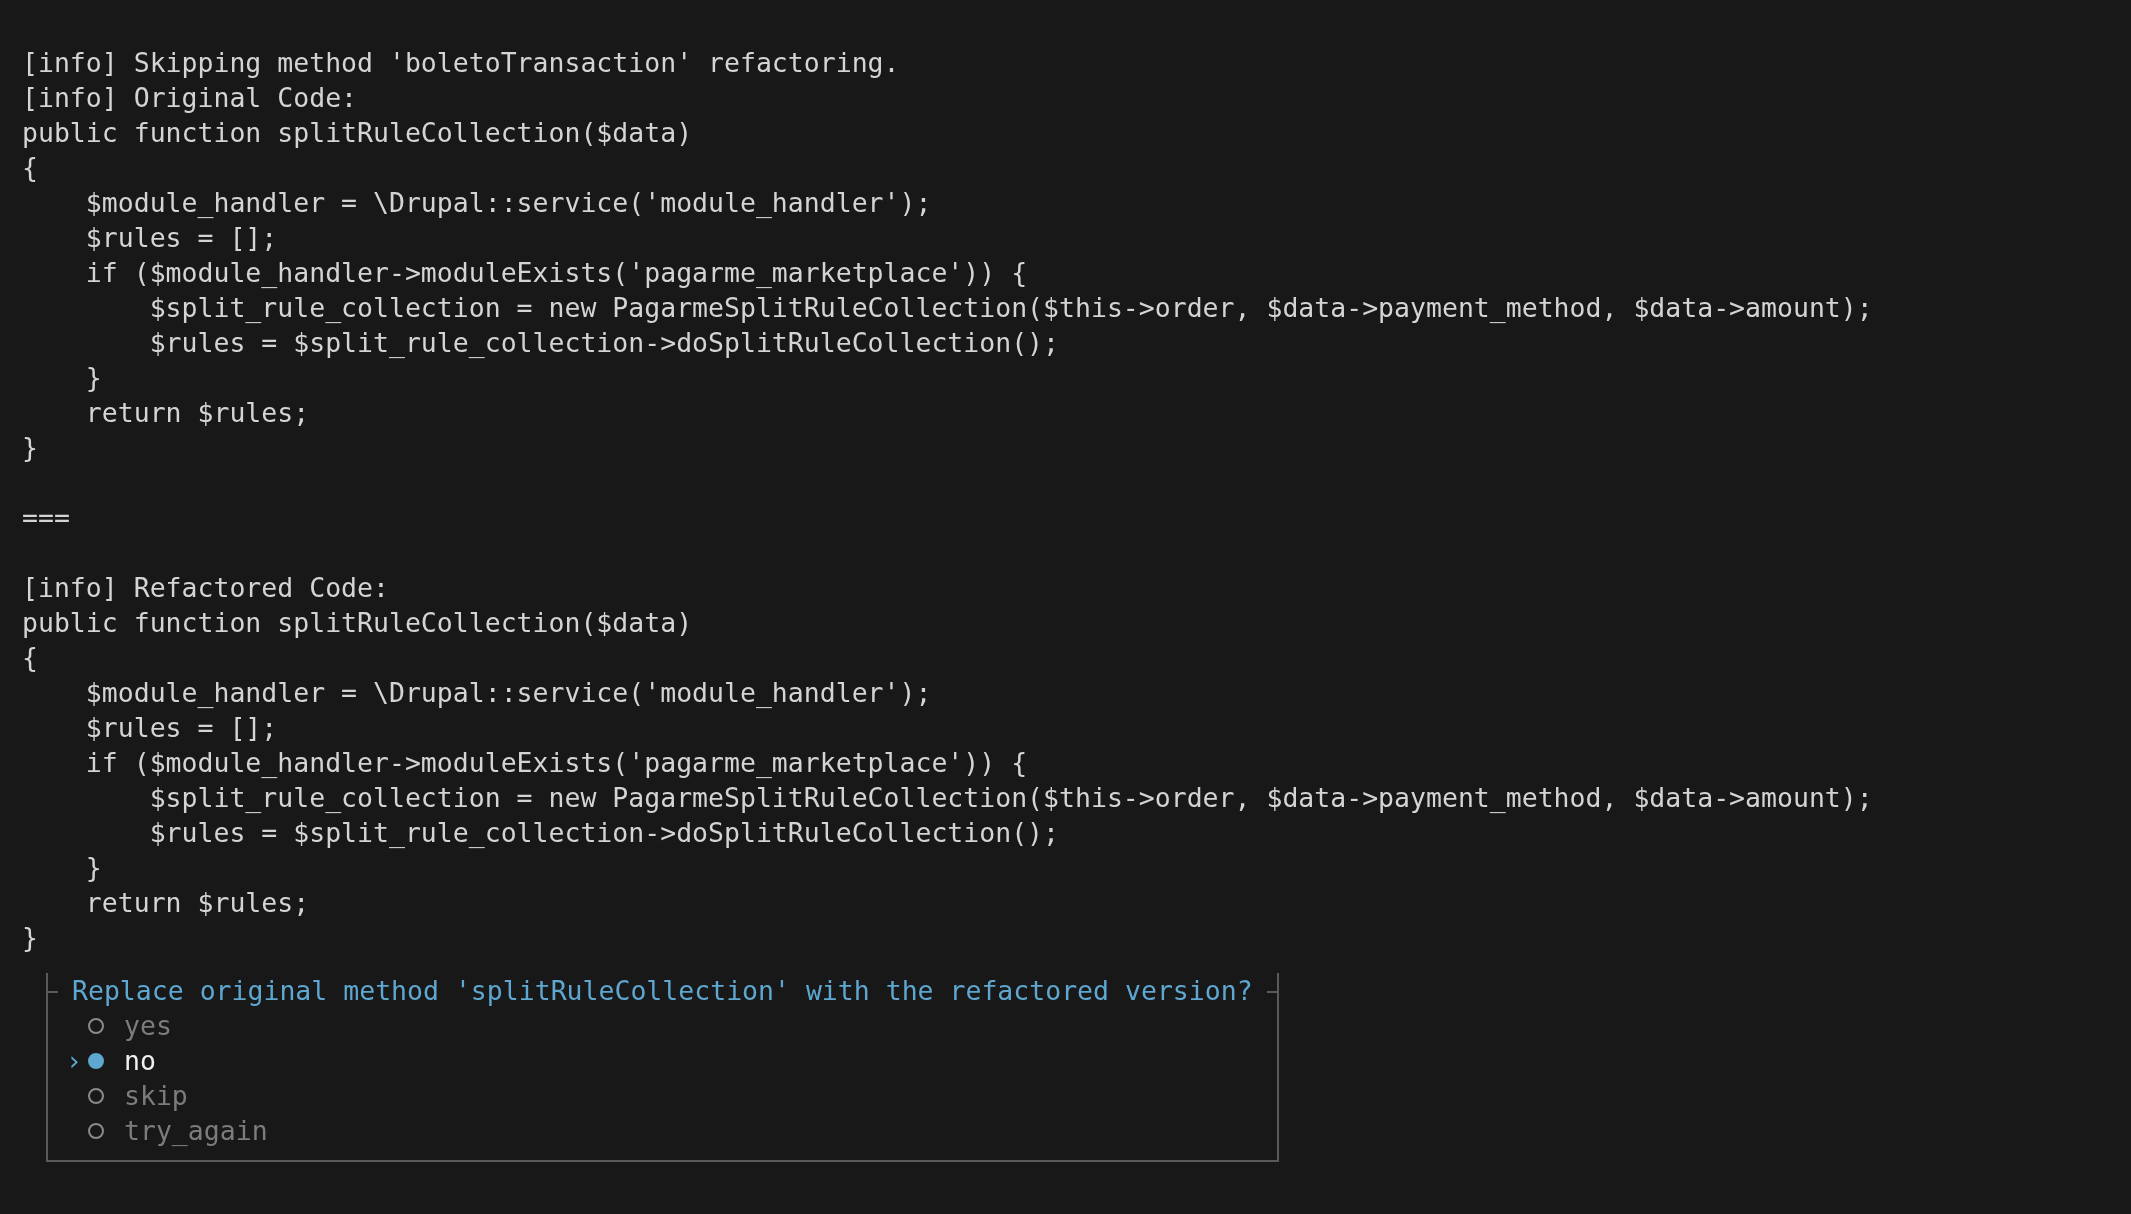 The image size is (2131, 1214). Describe the element at coordinates (196, 1130) in the screenshot. I see `option-label: try_again` at that location.